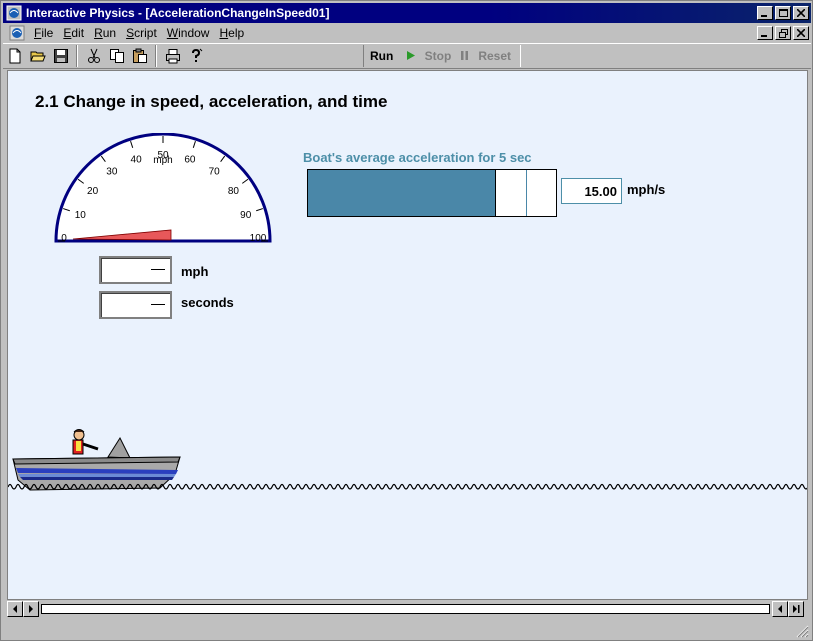 The height and width of the screenshot is (641, 813). Describe the element at coordinates (438, 56) in the screenshot. I see `stop-label: Stop` at that location.